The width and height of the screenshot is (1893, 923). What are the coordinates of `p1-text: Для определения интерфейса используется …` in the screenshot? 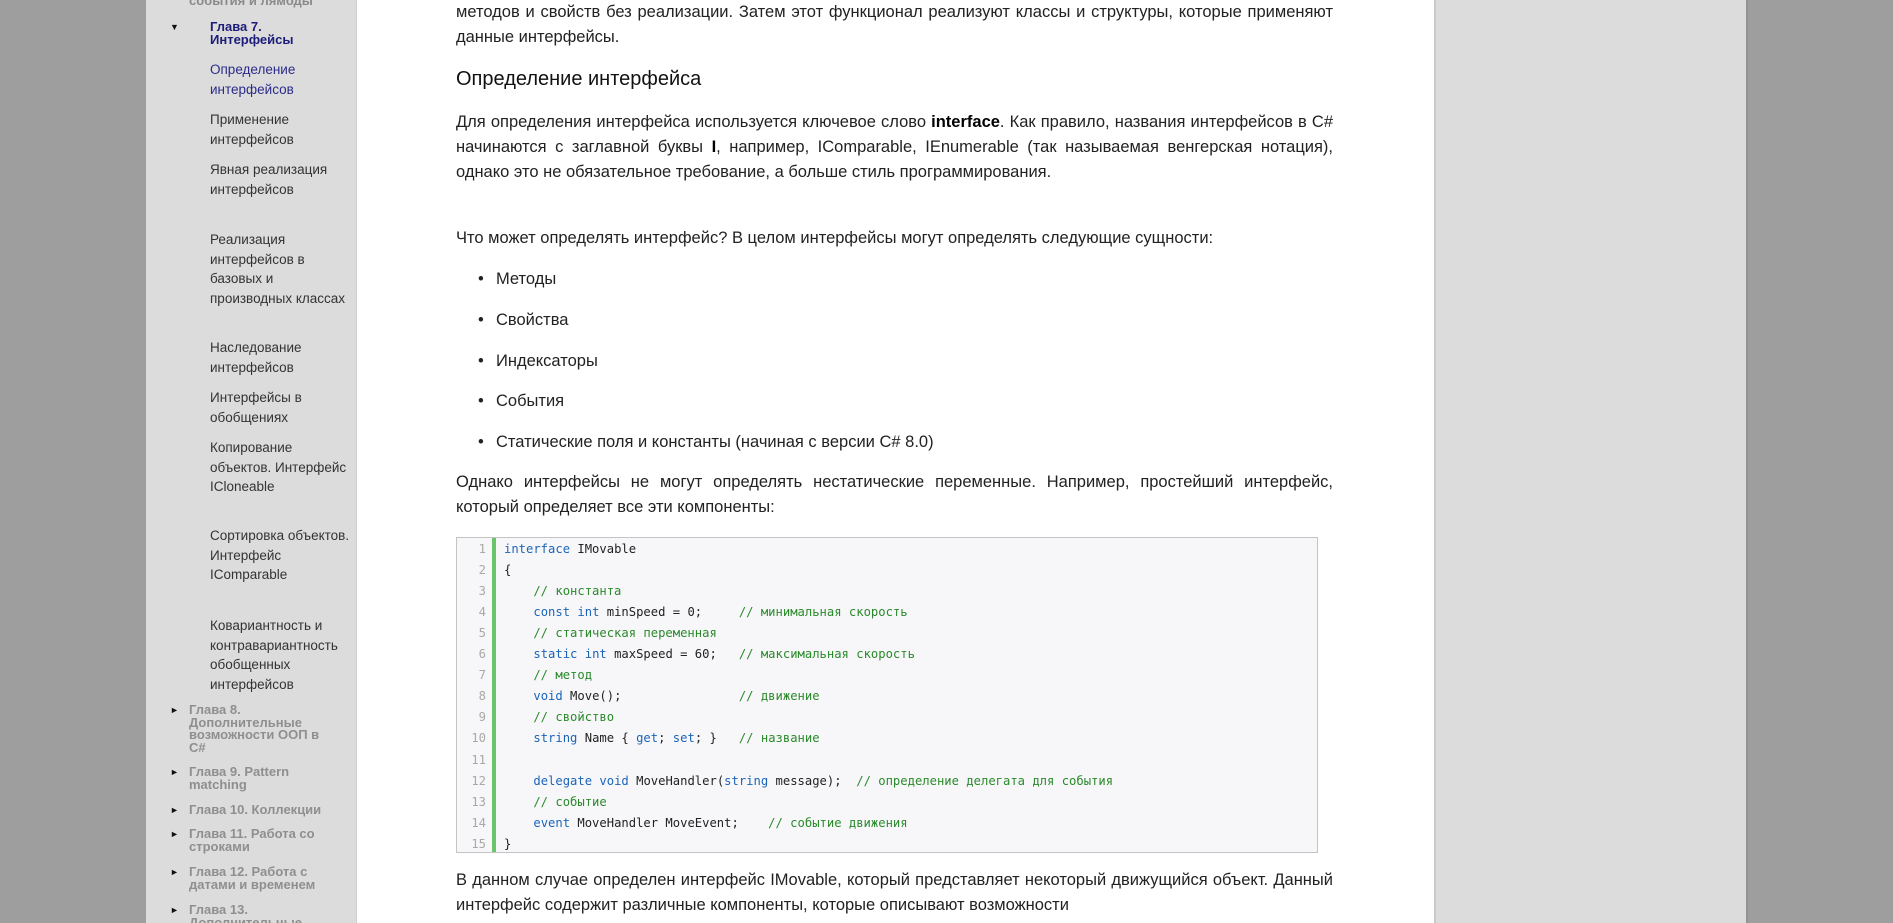 It's located at (694, 122).